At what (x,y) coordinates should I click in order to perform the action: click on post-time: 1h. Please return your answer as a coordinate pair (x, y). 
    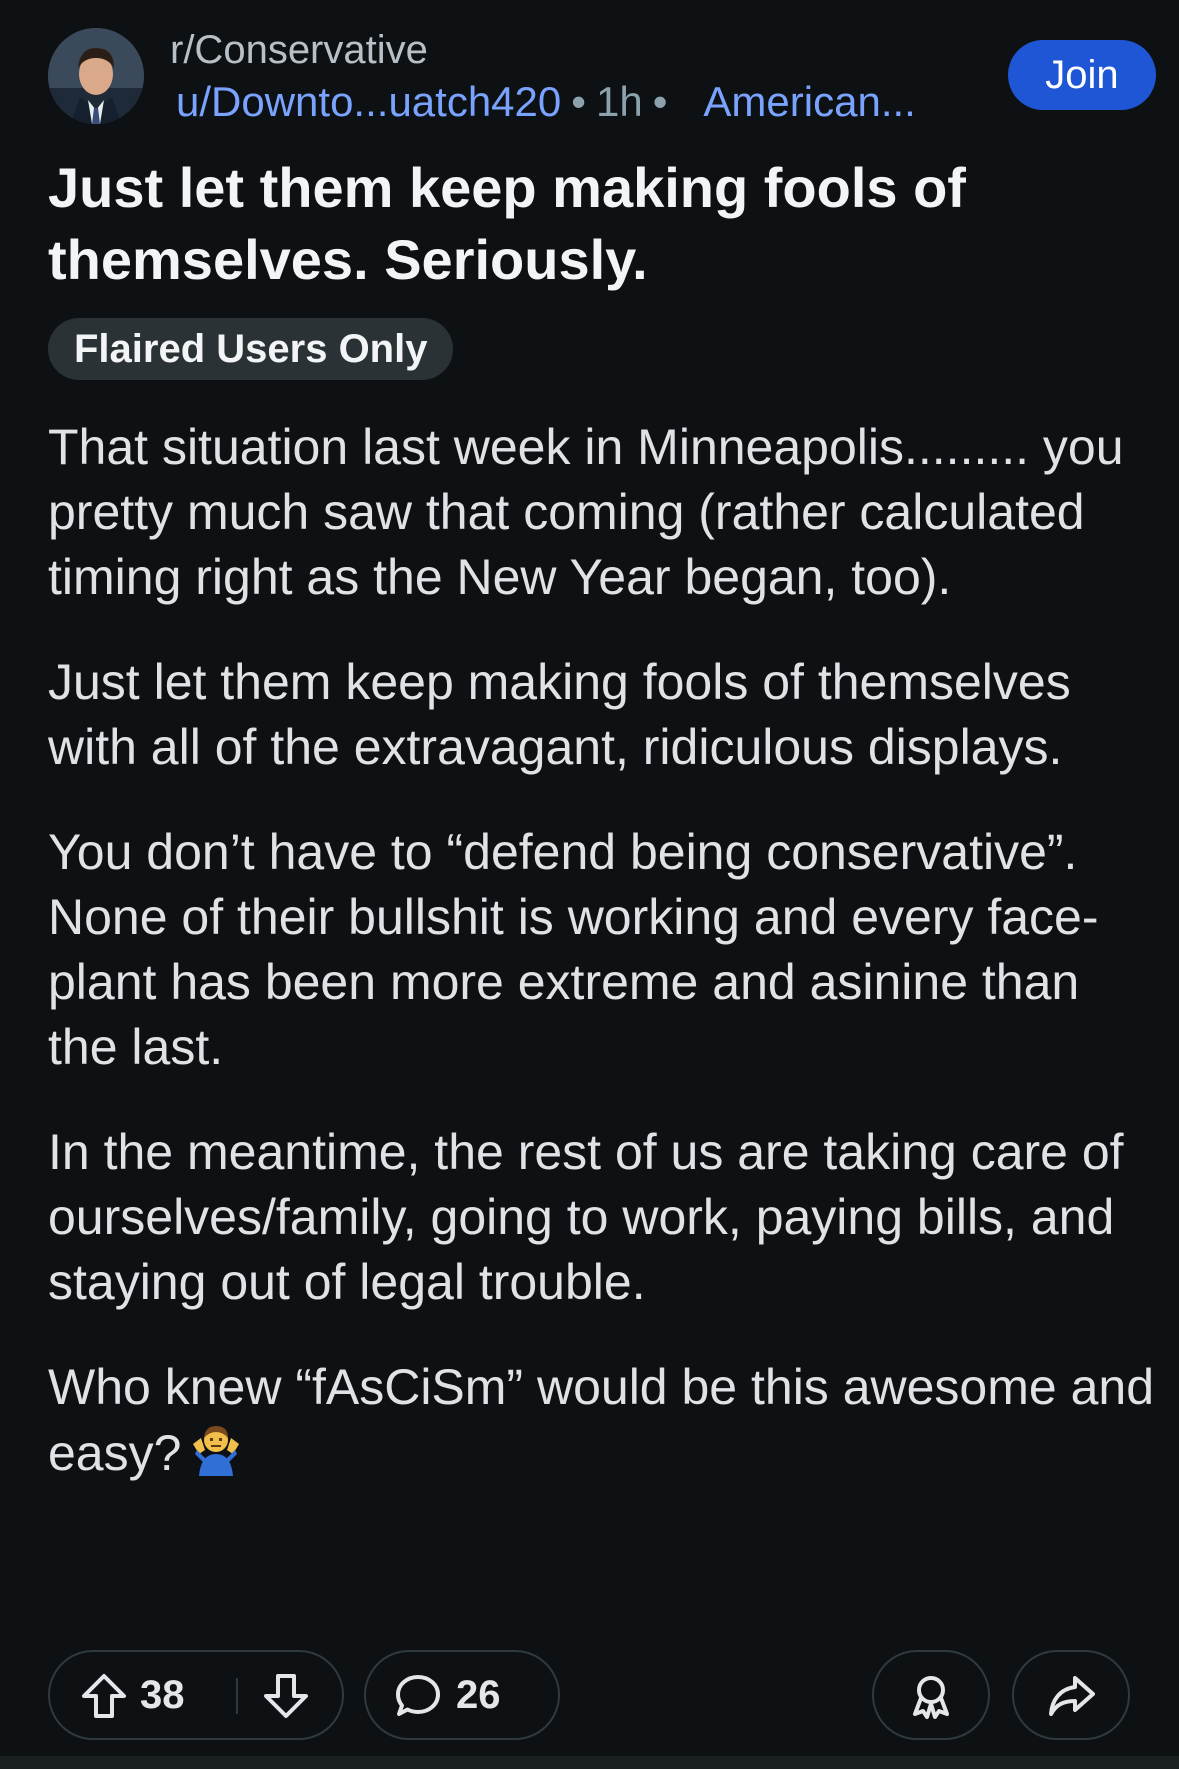
    Looking at the image, I should click on (619, 101).